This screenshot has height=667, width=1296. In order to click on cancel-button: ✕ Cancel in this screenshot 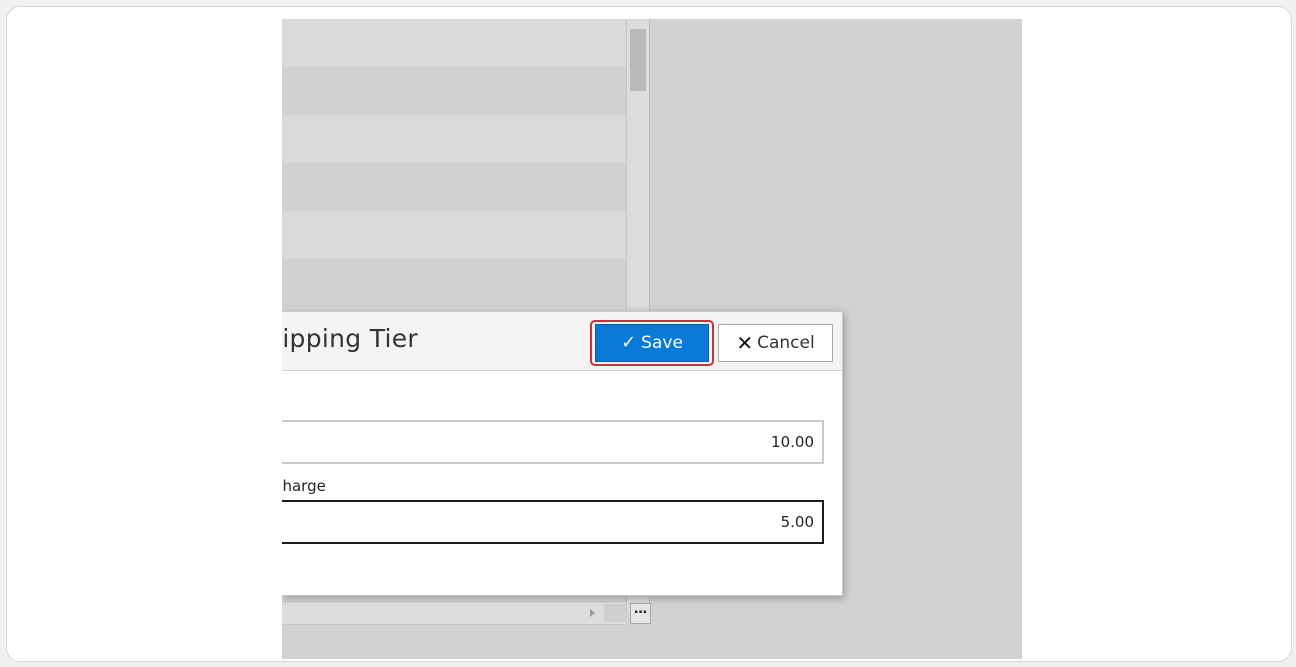, I will do `click(775, 343)`.